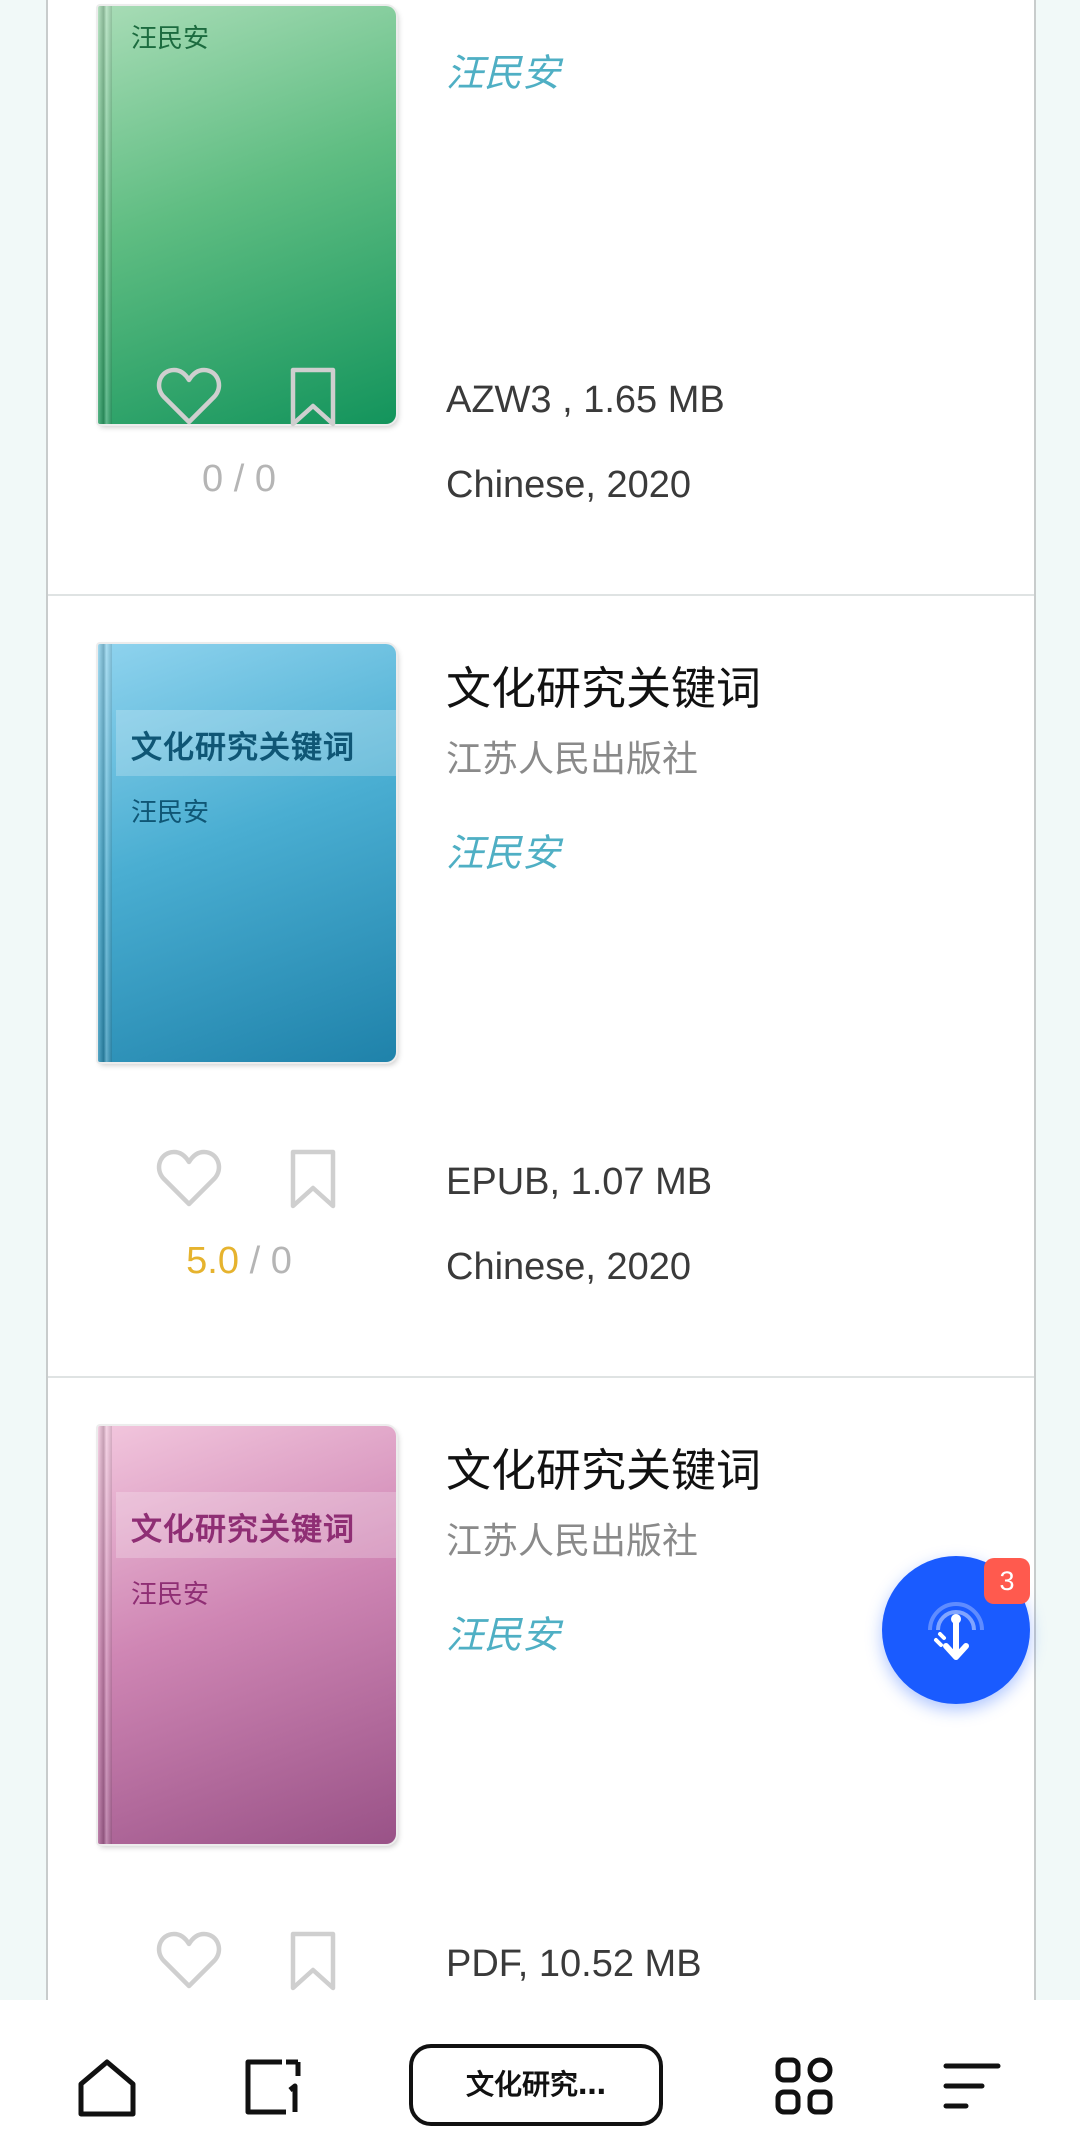 This screenshot has height=2134, width=1080. Describe the element at coordinates (574, 1964) in the screenshot. I see `format-size: PDF, 10.52 MB` at that location.